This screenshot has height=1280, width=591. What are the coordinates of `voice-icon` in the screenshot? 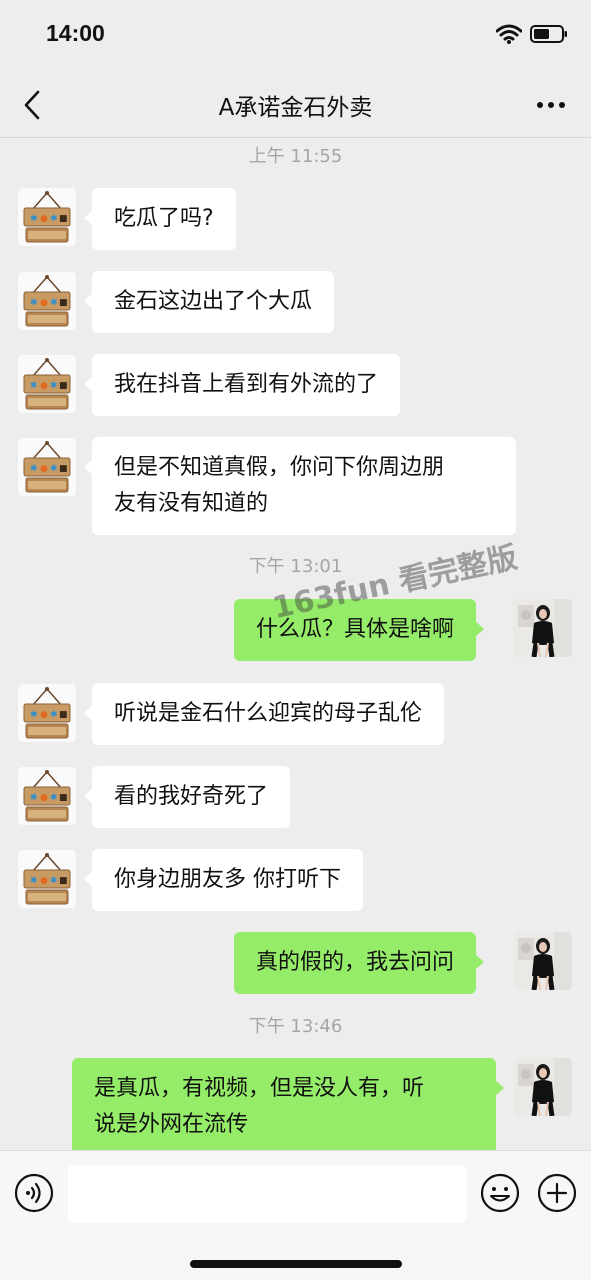 It's located at (34, 1193).